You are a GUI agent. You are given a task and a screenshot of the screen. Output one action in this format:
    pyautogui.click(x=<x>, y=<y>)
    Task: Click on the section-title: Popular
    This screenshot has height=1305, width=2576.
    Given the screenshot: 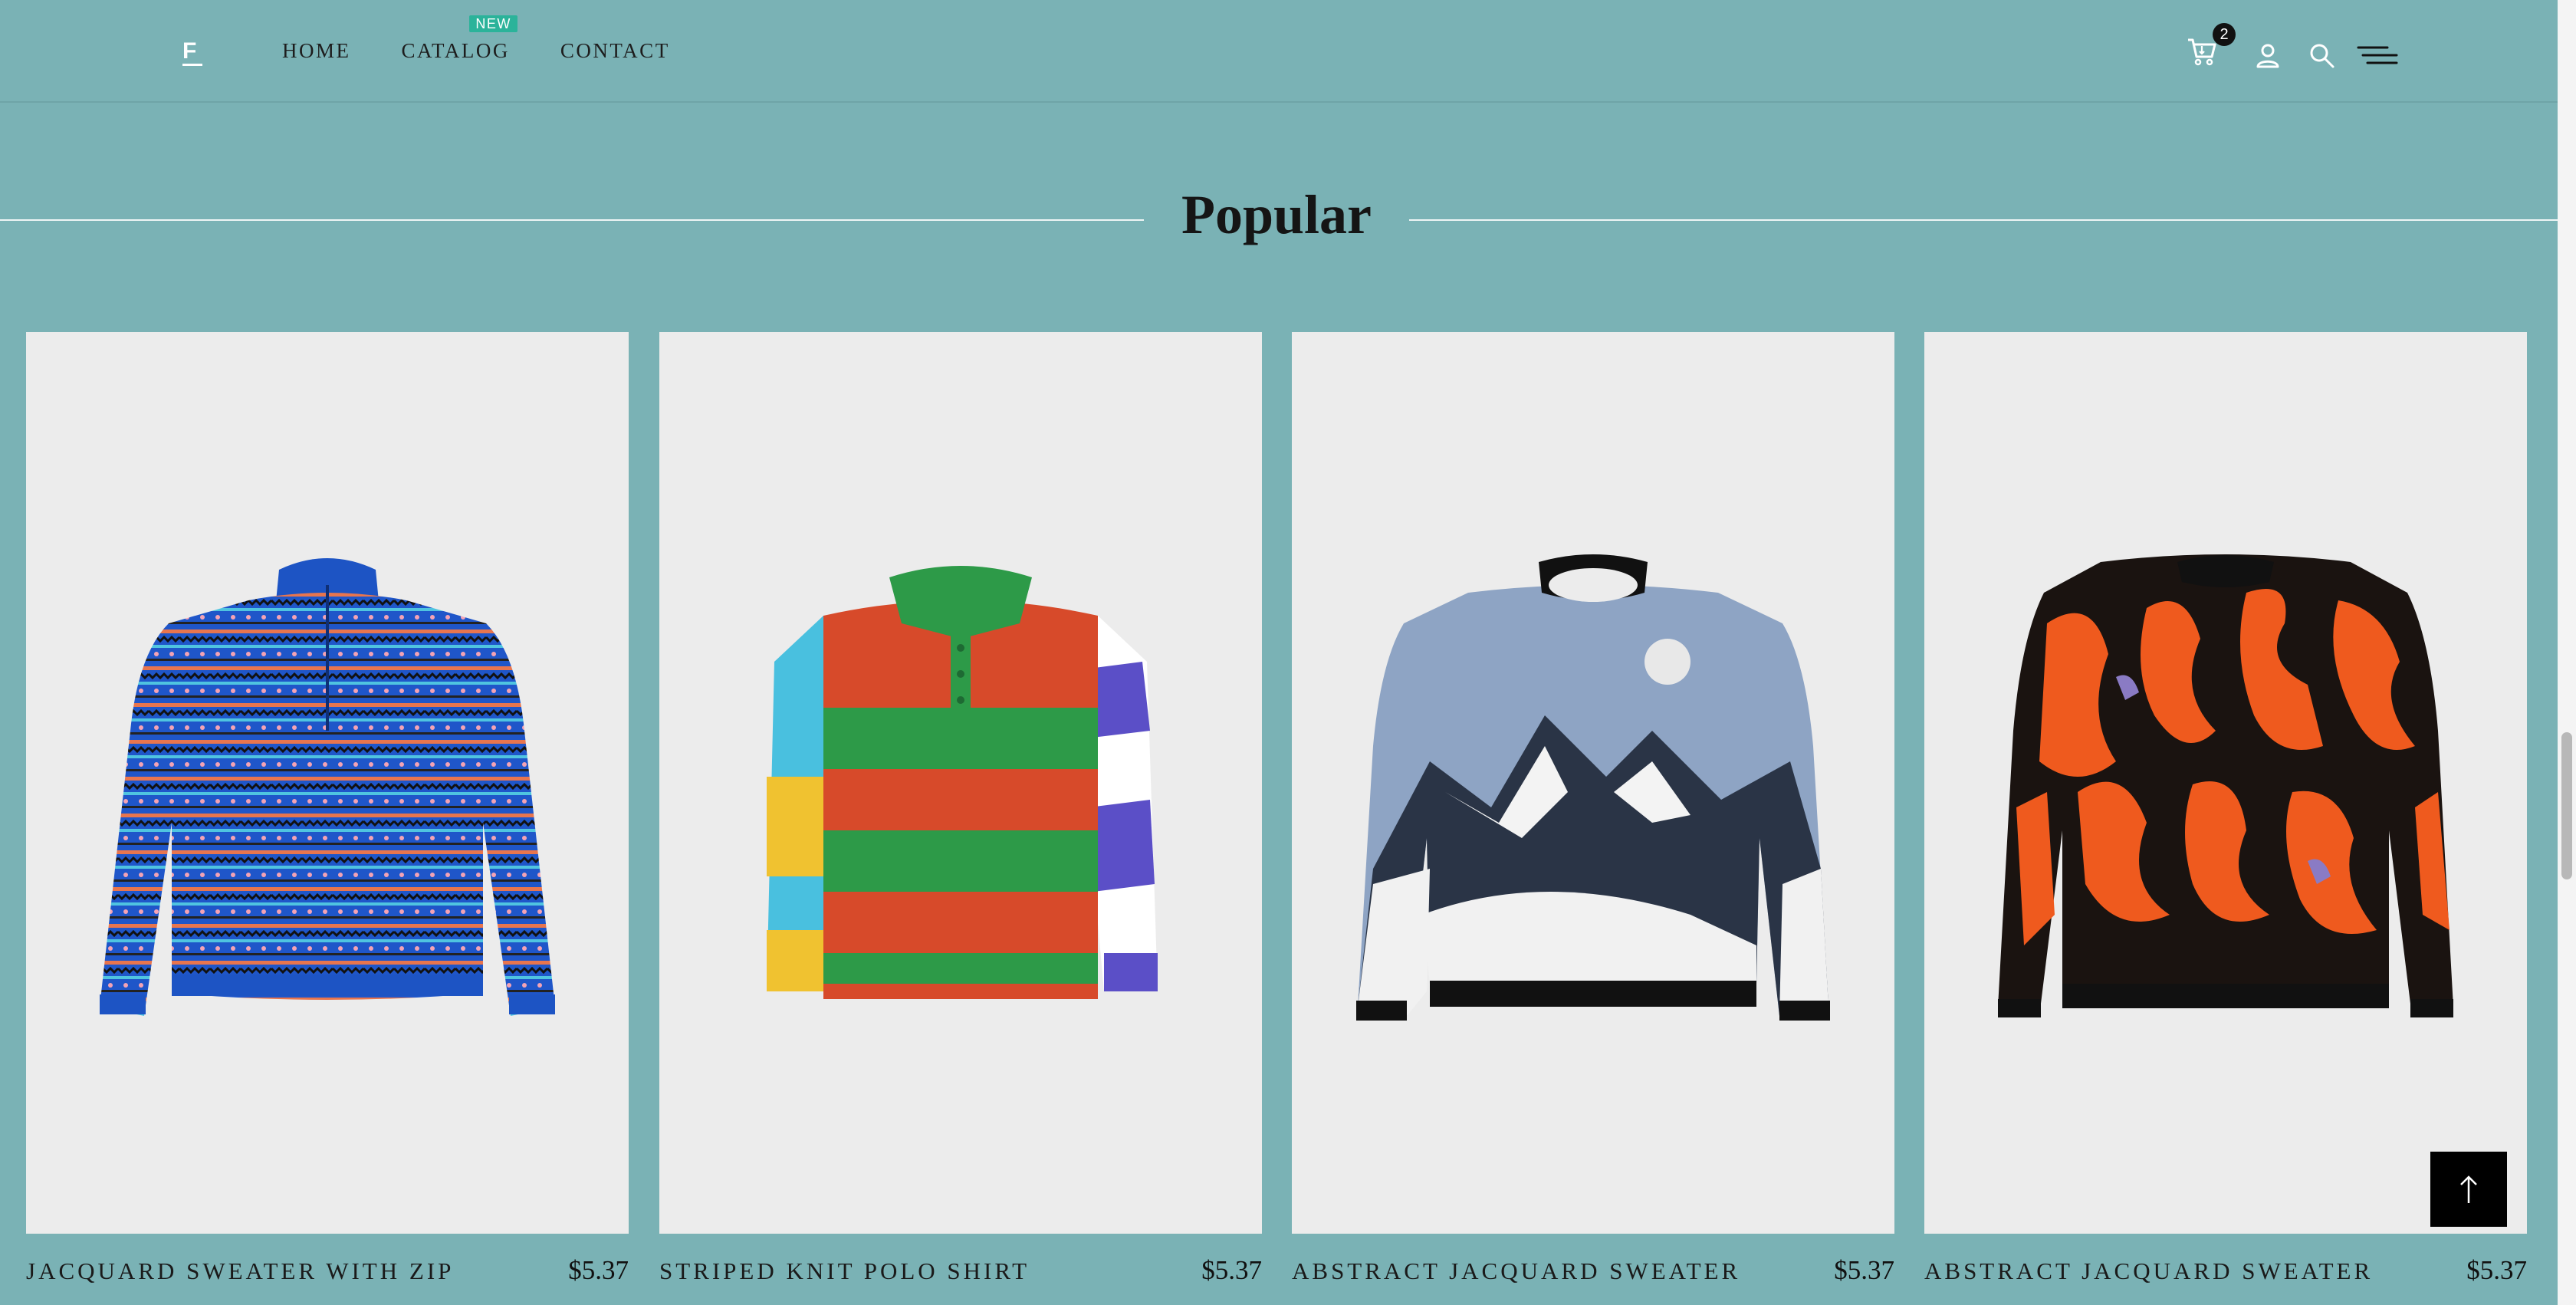 What is the action you would take?
    pyautogui.click(x=1276, y=215)
    